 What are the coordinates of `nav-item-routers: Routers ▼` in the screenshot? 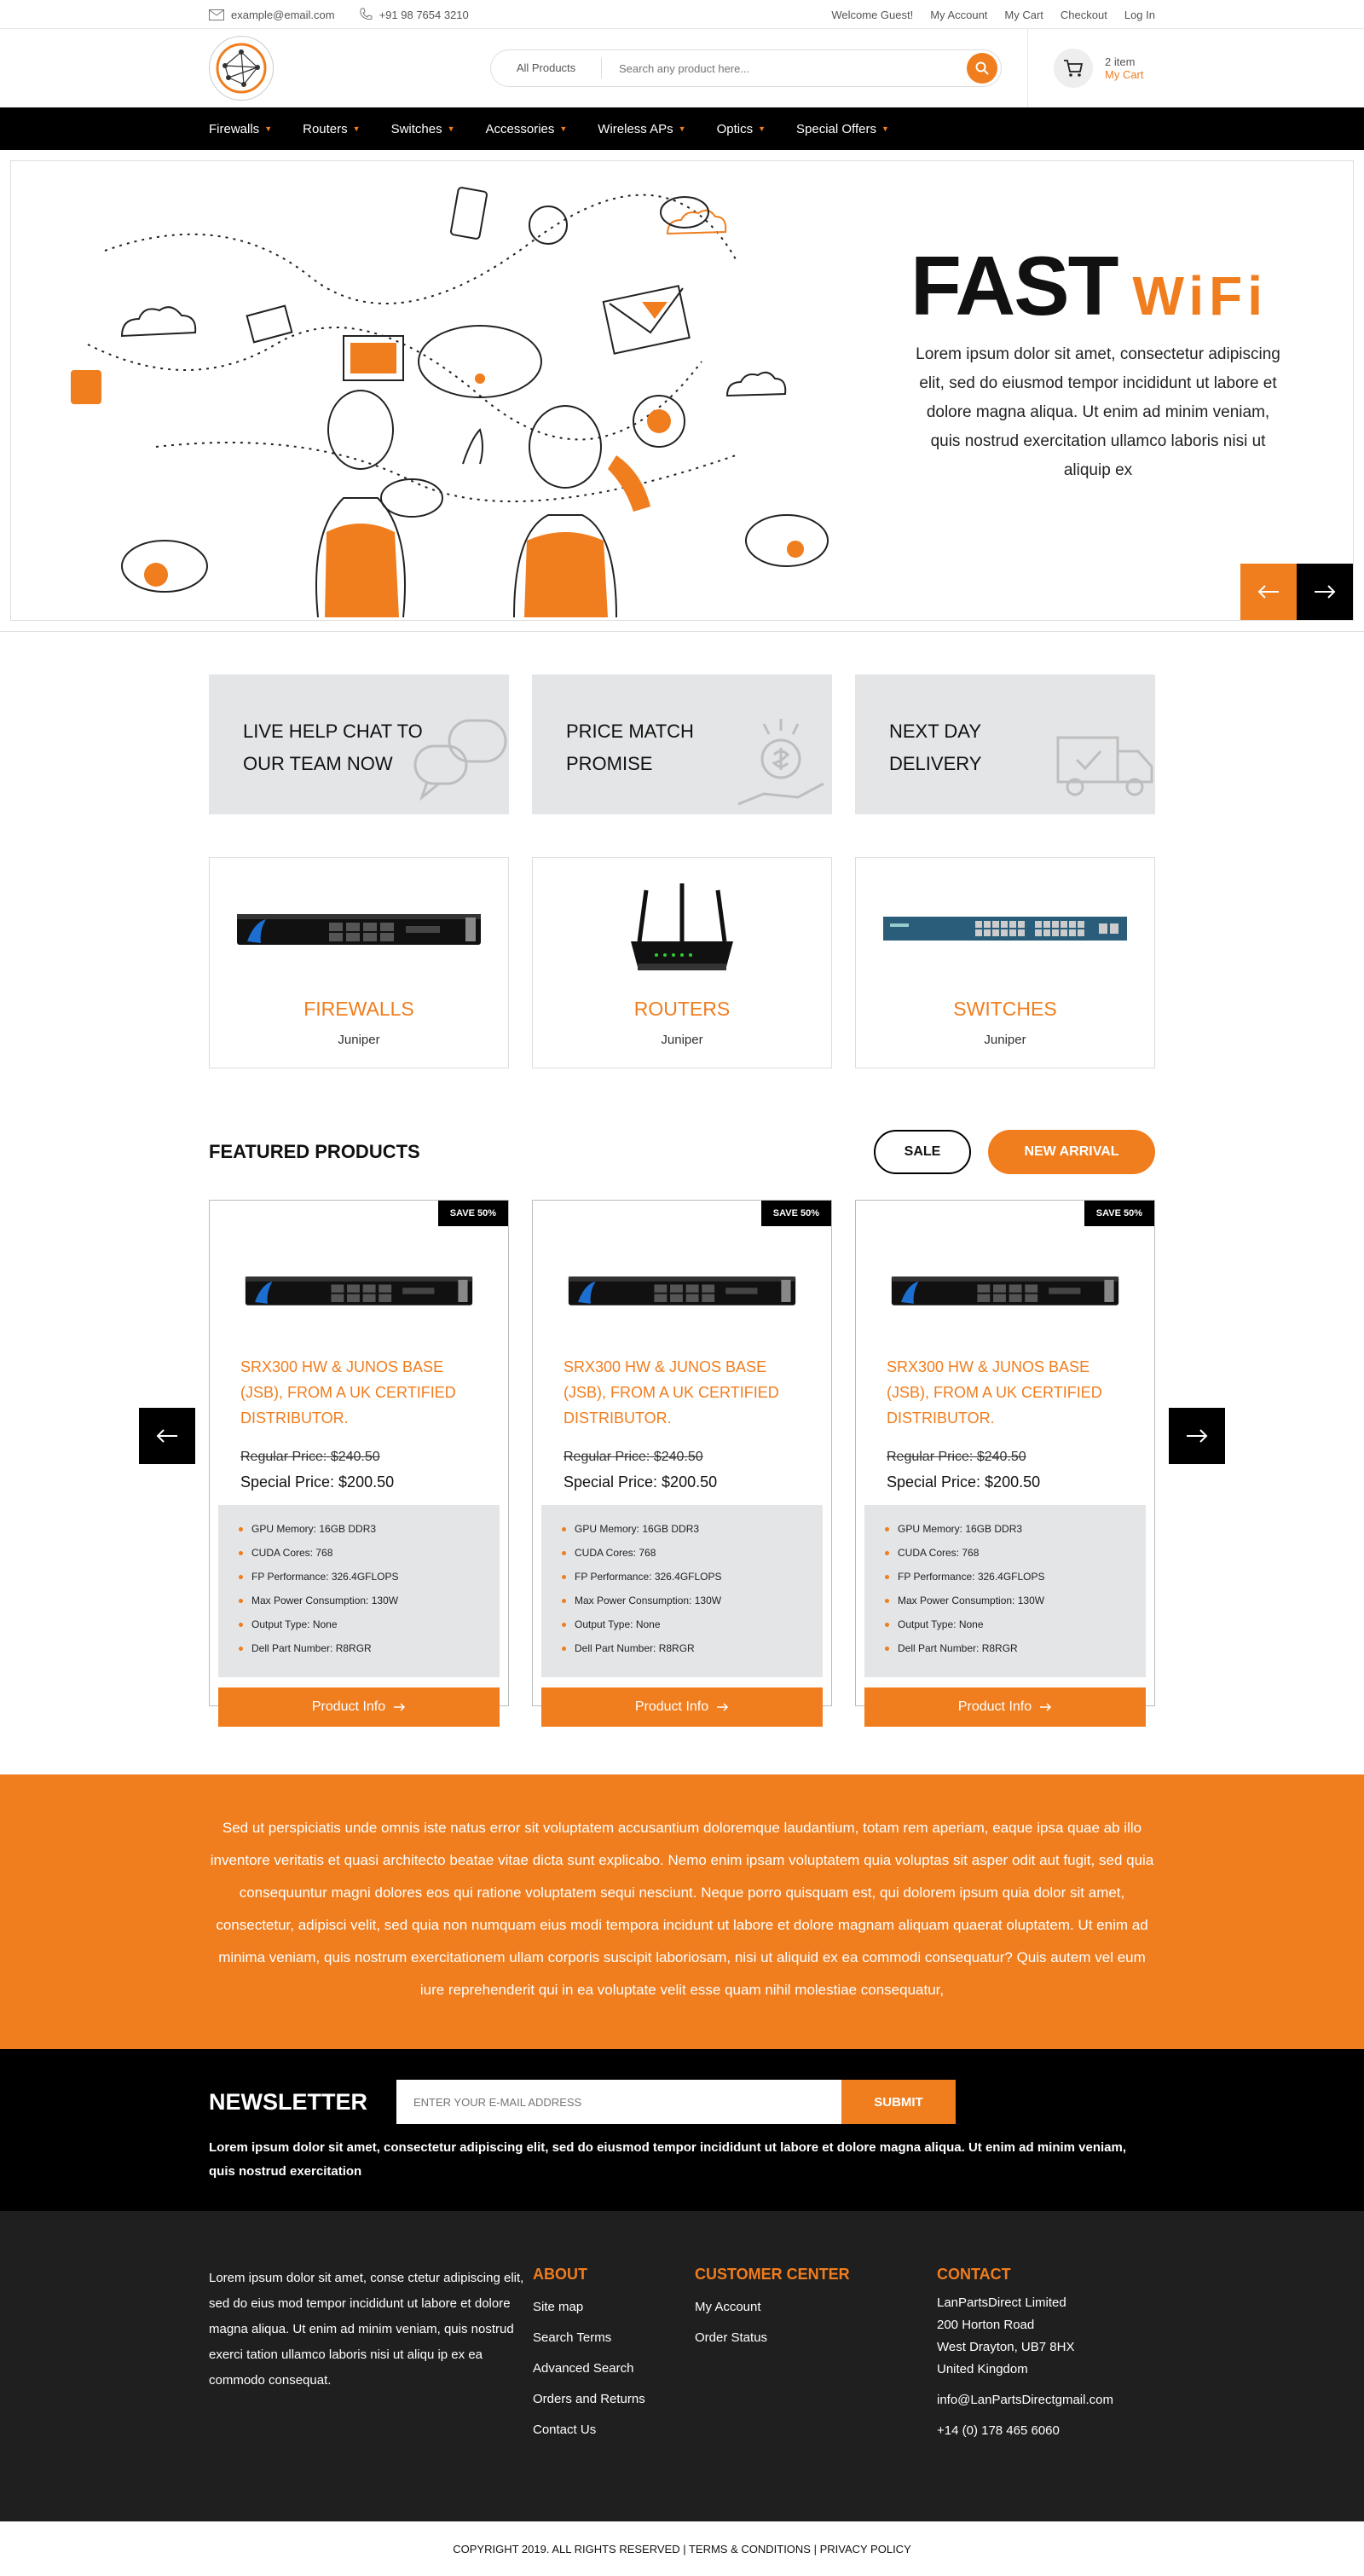 It's located at (331, 129).